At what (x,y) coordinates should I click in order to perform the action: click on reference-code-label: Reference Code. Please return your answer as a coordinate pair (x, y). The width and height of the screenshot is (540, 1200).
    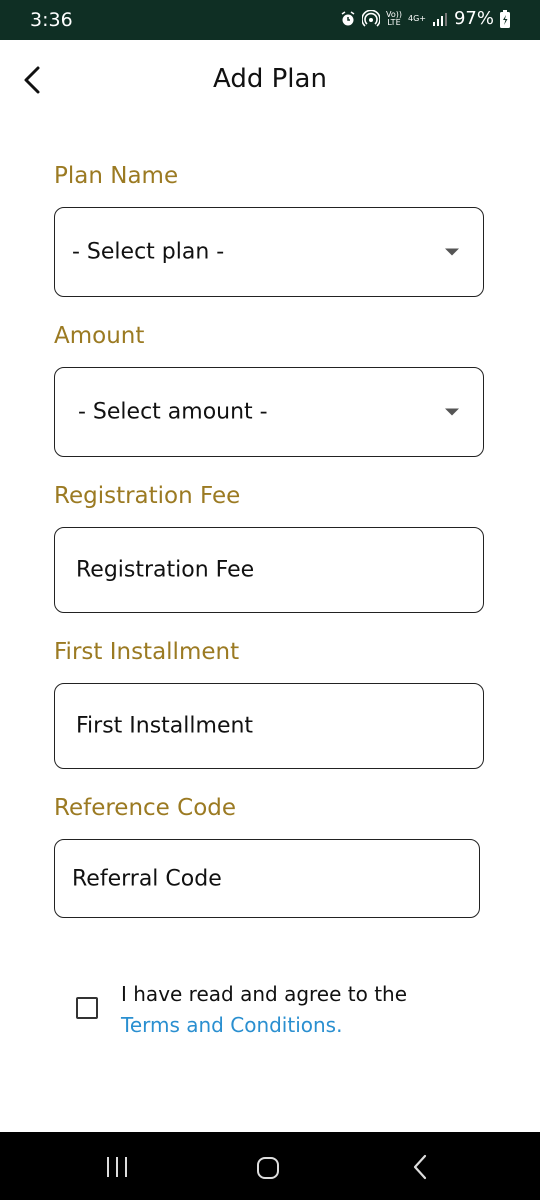
    Looking at the image, I should click on (145, 808).